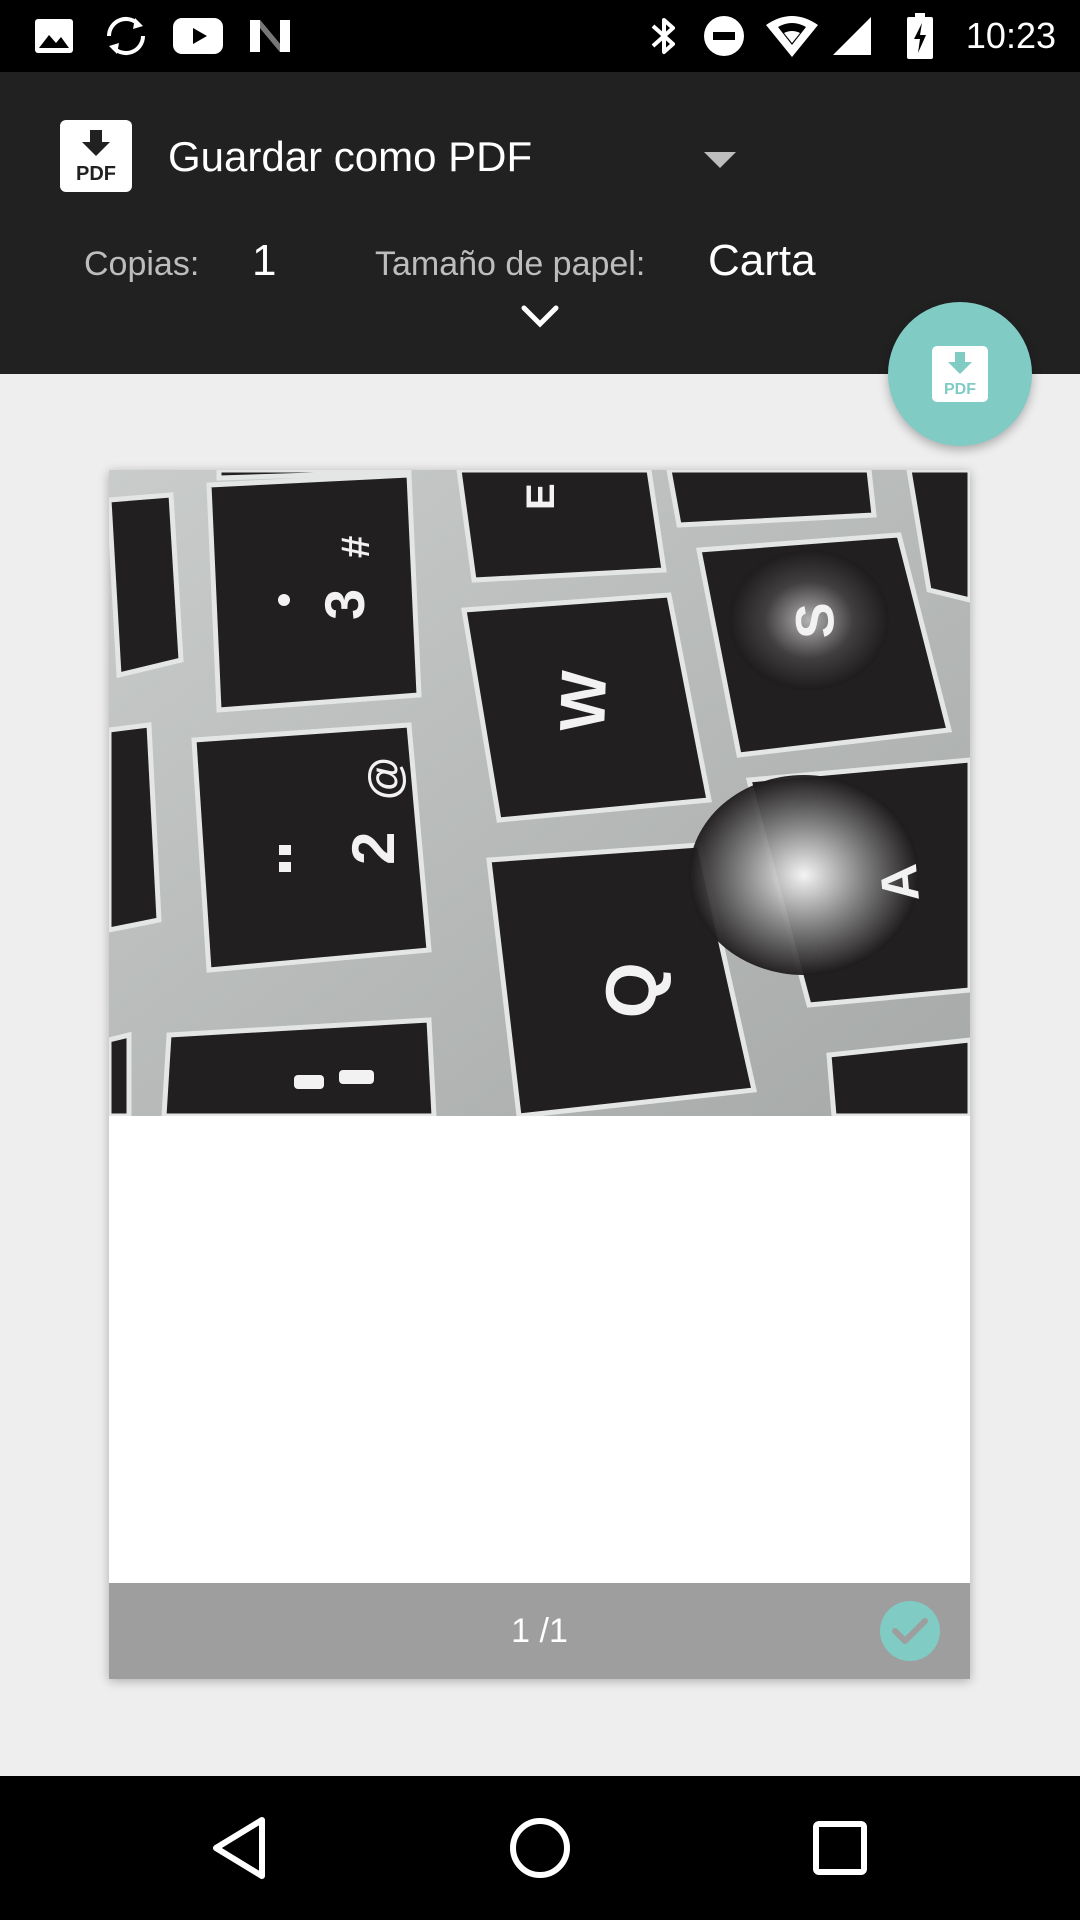 Image resolution: width=1080 pixels, height=1920 pixels. What do you see at coordinates (540, 317) in the screenshot?
I see `expand-options-chevron-icon` at bounding box center [540, 317].